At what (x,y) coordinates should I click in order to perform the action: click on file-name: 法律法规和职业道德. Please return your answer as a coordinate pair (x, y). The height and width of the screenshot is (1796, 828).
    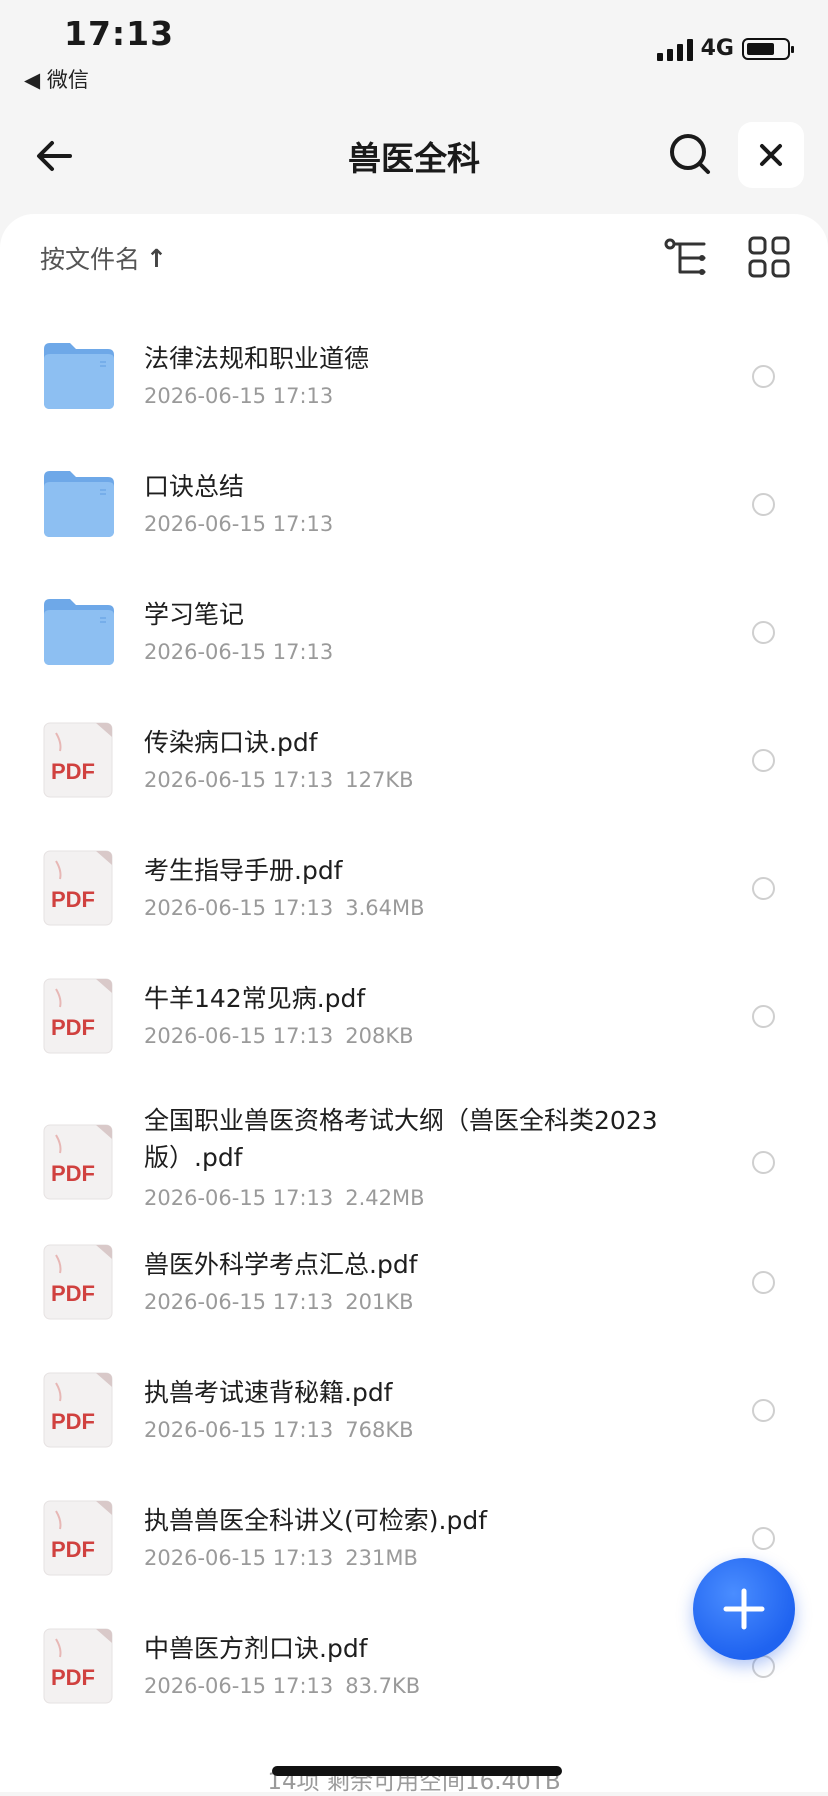
    Looking at the image, I should click on (257, 358).